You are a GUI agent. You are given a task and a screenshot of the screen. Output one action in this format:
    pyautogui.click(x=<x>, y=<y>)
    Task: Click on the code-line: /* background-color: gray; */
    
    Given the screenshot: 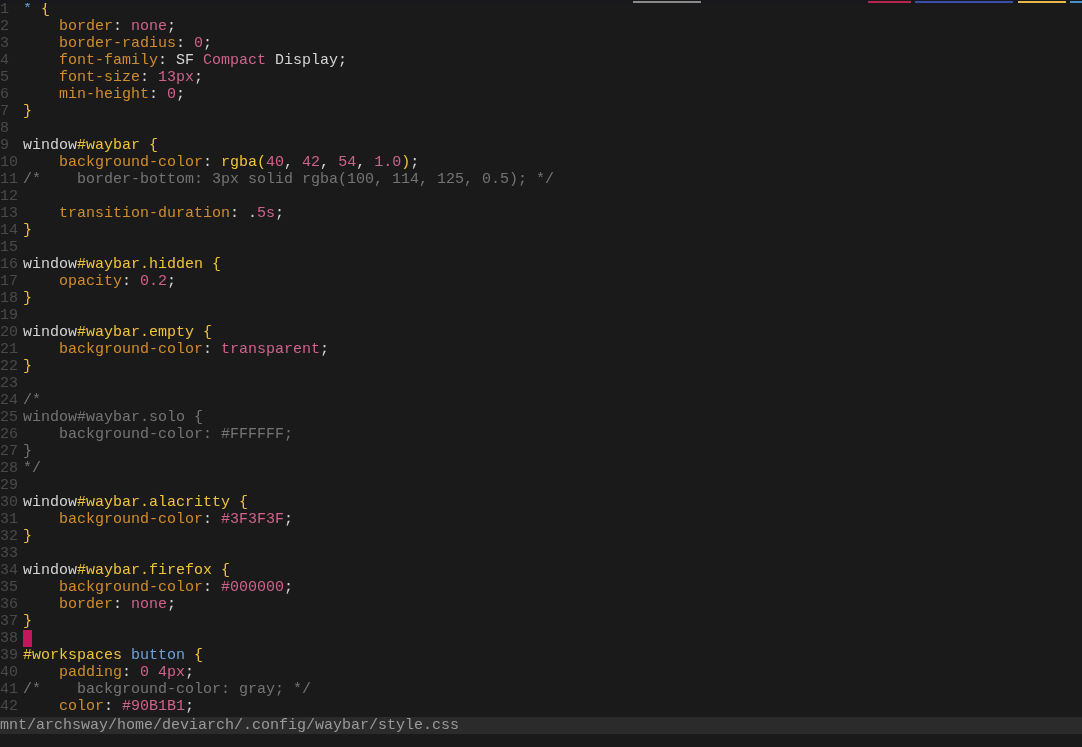 What is the action you would take?
    pyautogui.click(x=167, y=689)
    